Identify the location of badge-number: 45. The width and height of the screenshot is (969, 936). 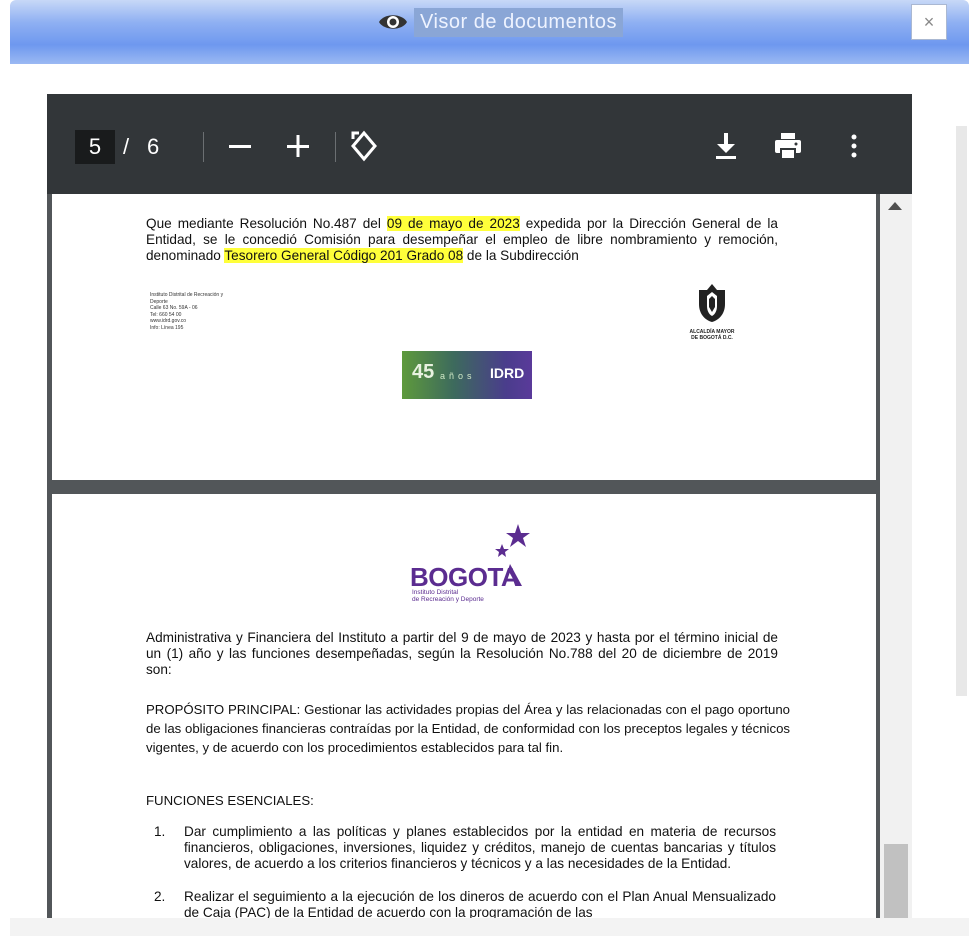
(423, 372).